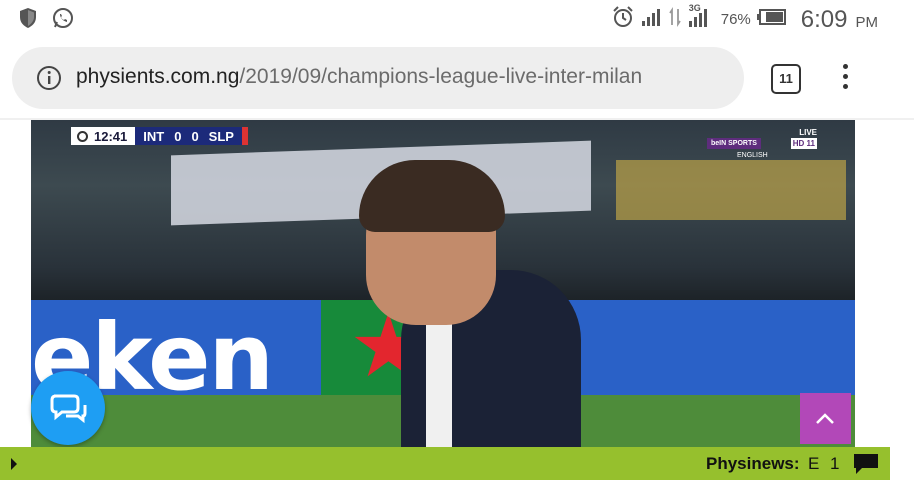 The width and height of the screenshot is (914, 481). What do you see at coordinates (752, 155) in the screenshot?
I see `language-label: ENGLISH` at bounding box center [752, 155].